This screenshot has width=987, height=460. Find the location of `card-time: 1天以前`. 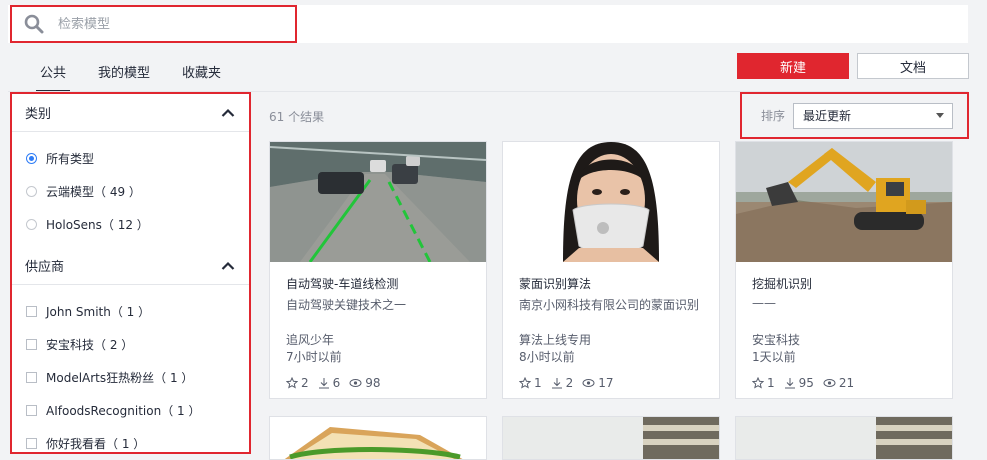

card-time: 1天以前 is located at coordinates (774, 357).